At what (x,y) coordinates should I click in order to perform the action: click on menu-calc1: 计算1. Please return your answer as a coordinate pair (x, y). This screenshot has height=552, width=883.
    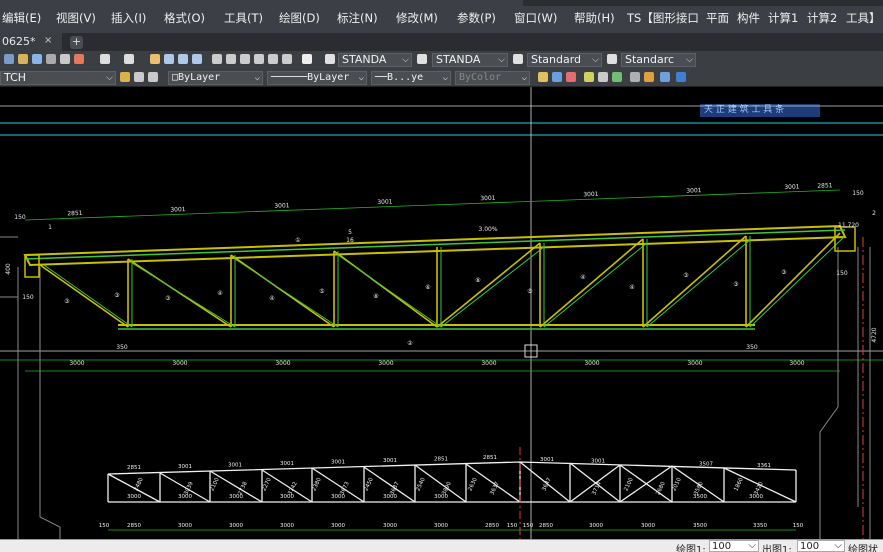
    Looking at the image, I should click on (783, 18).